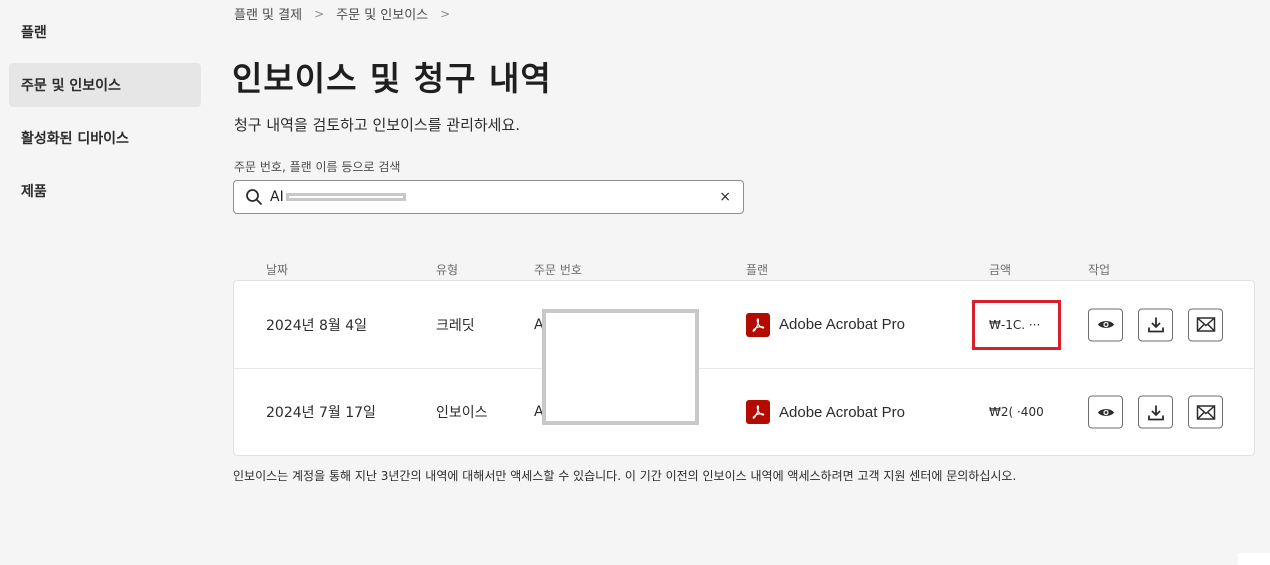 The width and height of the screenshot is (1270, 565). Describe the element at coordinates (620, 367) in the screenshot. I see `redaction-block` at that location.